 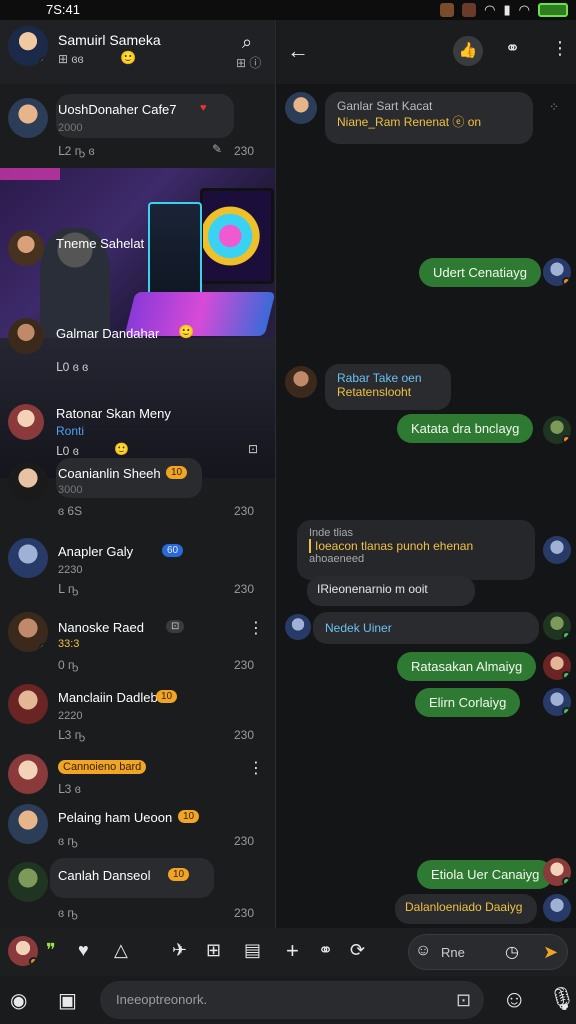 What do you see at coordinates (101, 627) in the screenshot?
I see `chat-name: Nanoske Raed` at bounding box center [101, 627].